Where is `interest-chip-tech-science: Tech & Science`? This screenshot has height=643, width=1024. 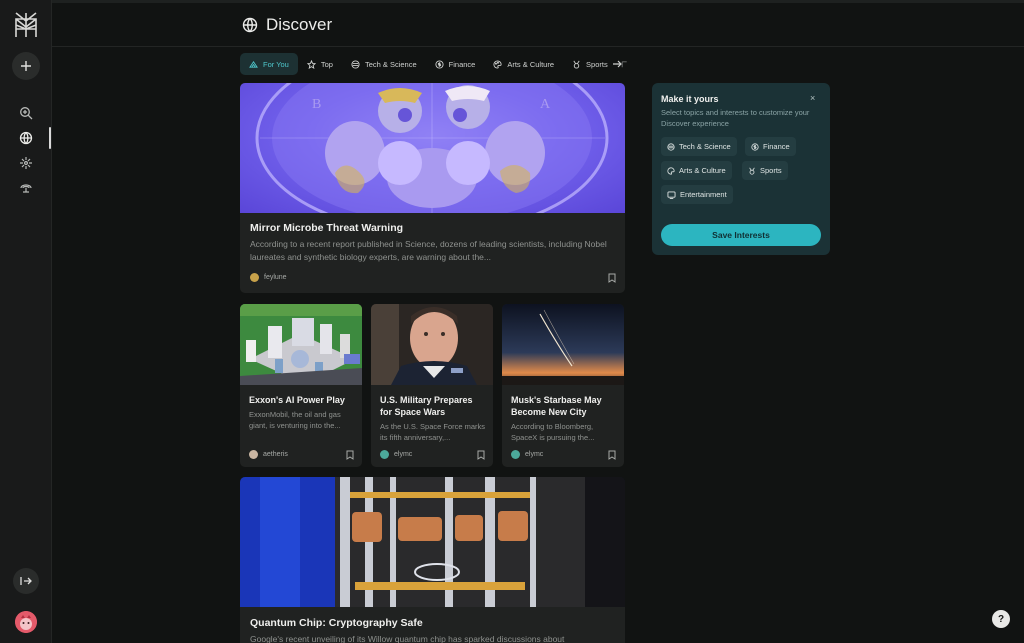
interest-chip-tech-science: Tech & Science is located at coordinates (699, 146).